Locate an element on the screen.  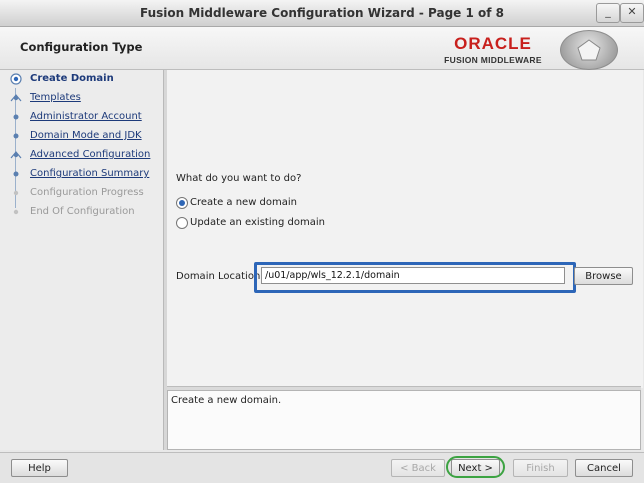
sidebar-item-label: Administrator Account is located at coordinates (86, 116).